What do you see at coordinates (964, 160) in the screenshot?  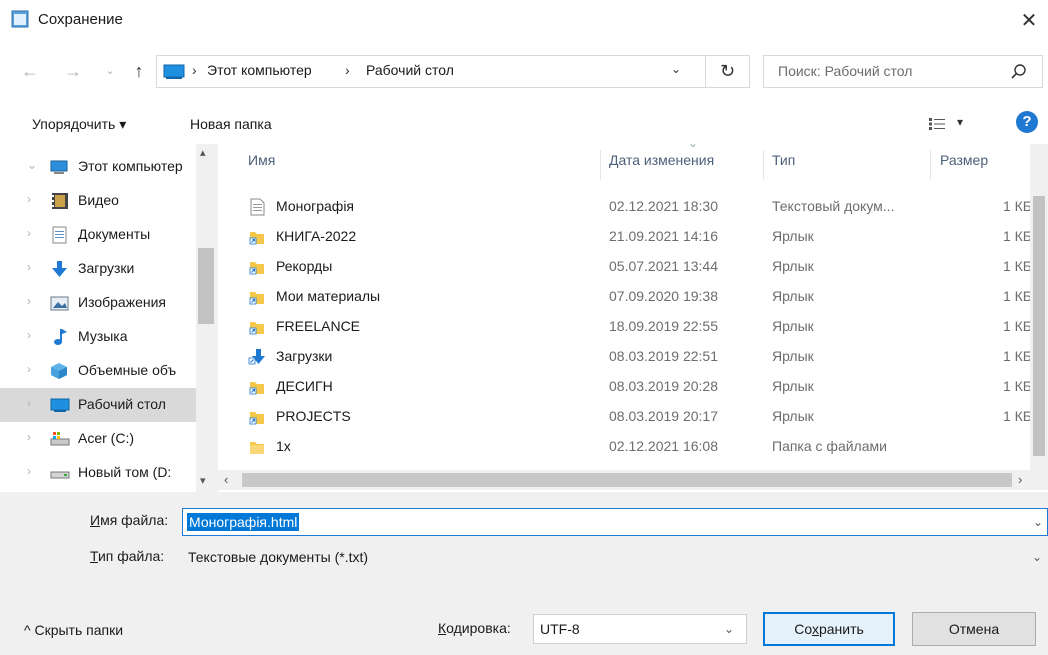 I see `column-header-size: Размер` at bounding box center [964, 160].